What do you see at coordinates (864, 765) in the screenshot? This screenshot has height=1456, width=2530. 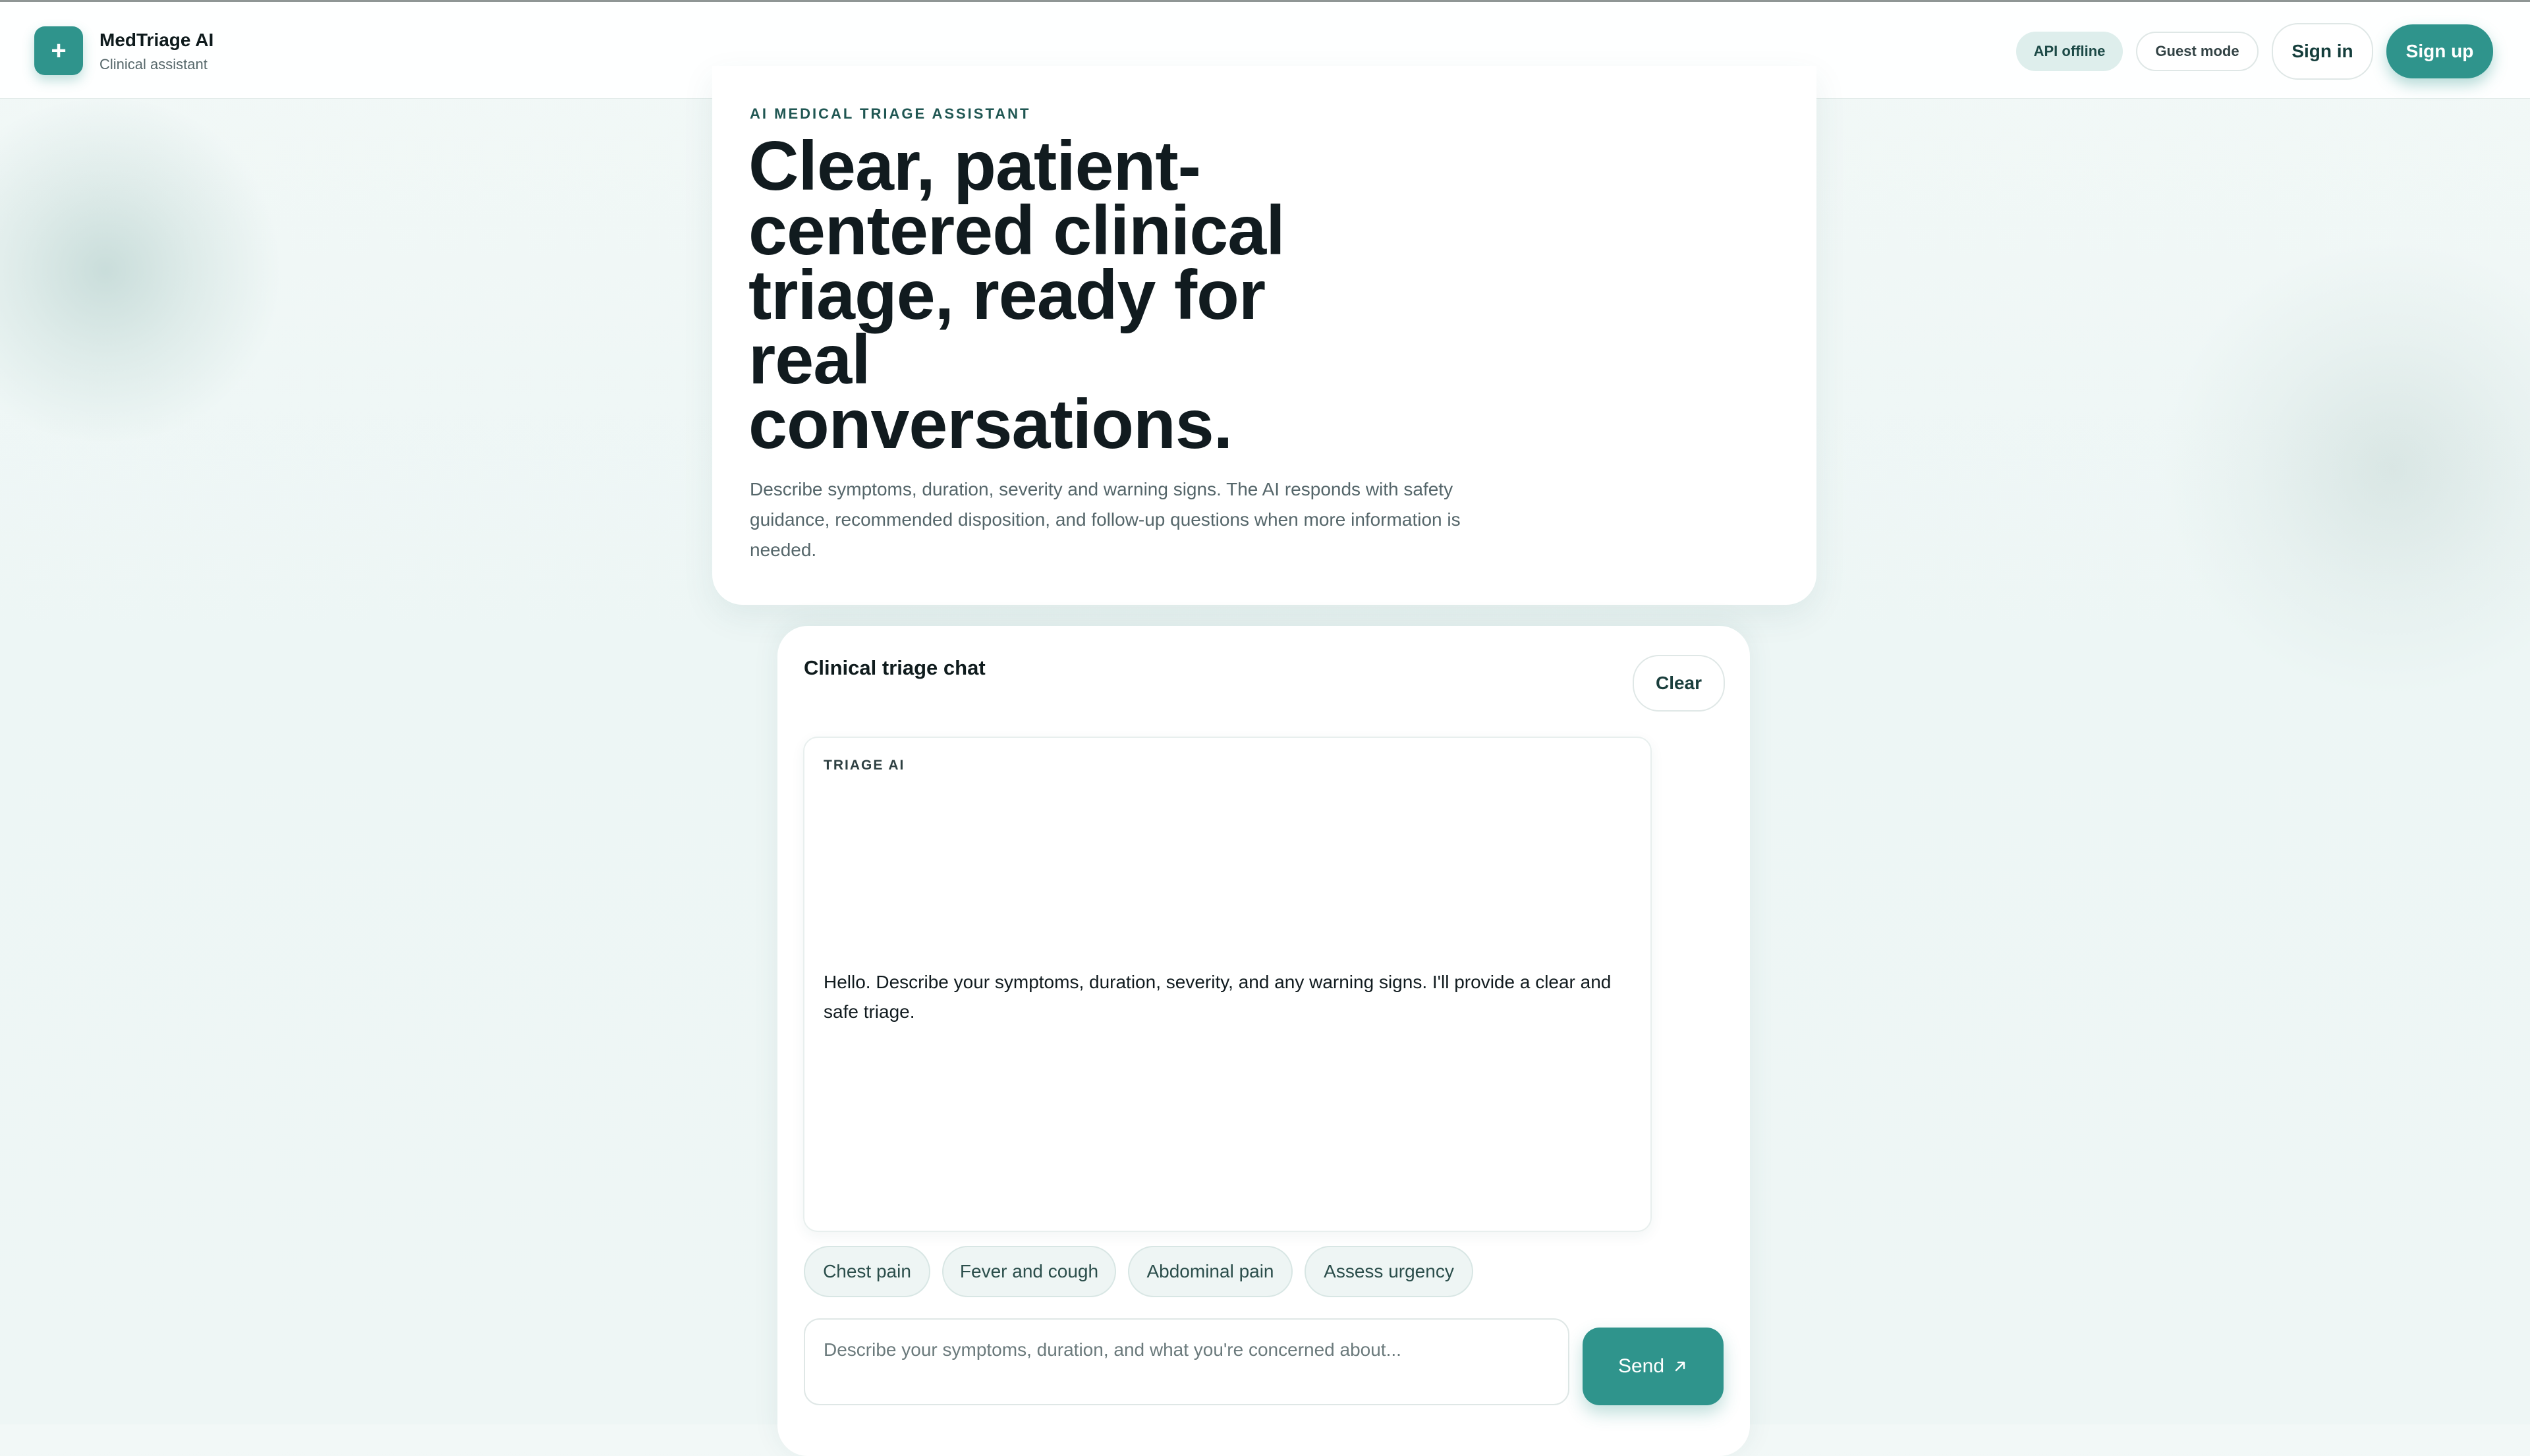 I see `message-author: TRIAGE AI` at bounding box center [864, 765].